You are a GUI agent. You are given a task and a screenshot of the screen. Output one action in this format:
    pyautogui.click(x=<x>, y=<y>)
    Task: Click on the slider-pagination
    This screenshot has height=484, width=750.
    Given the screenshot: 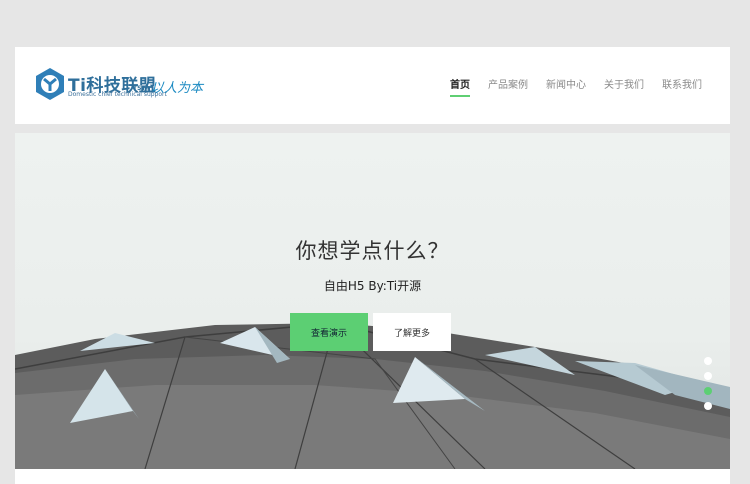 What is the action you would take?
    pyautogui.click(x=708, y=385)
    